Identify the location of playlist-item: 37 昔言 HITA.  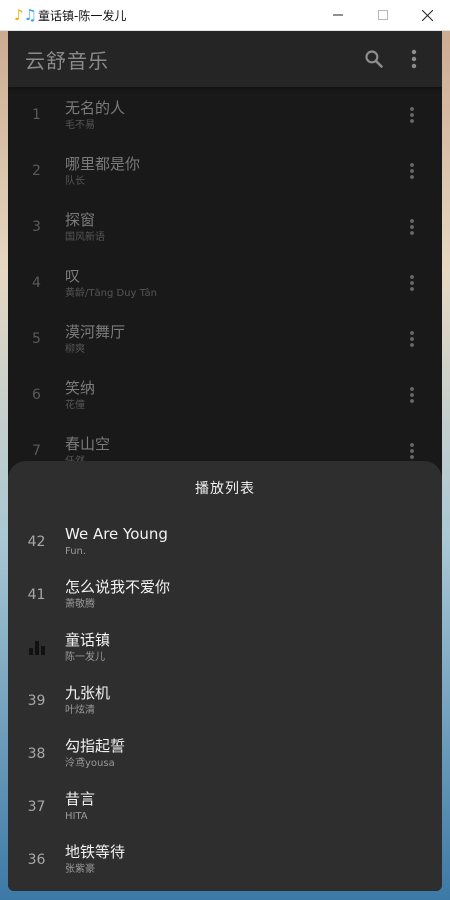
(225, 806).